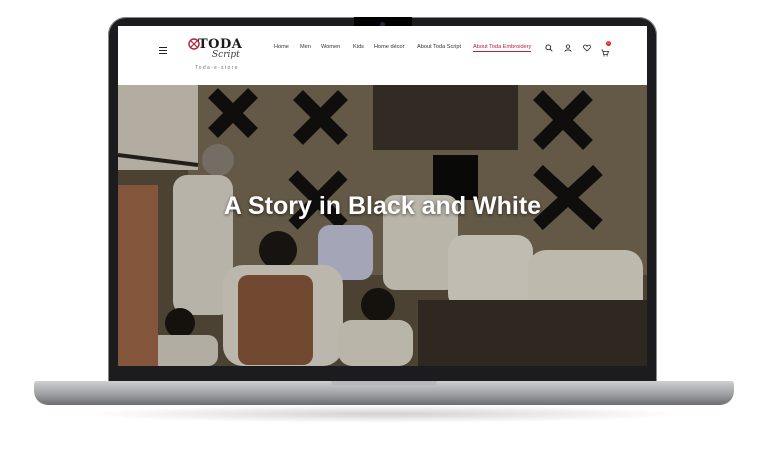 The width and height of the screenshot is (768, 452). Describe the element at coordinates (358, 47) in the screenshot. I see `nav-item-kids: Kids` at that location.